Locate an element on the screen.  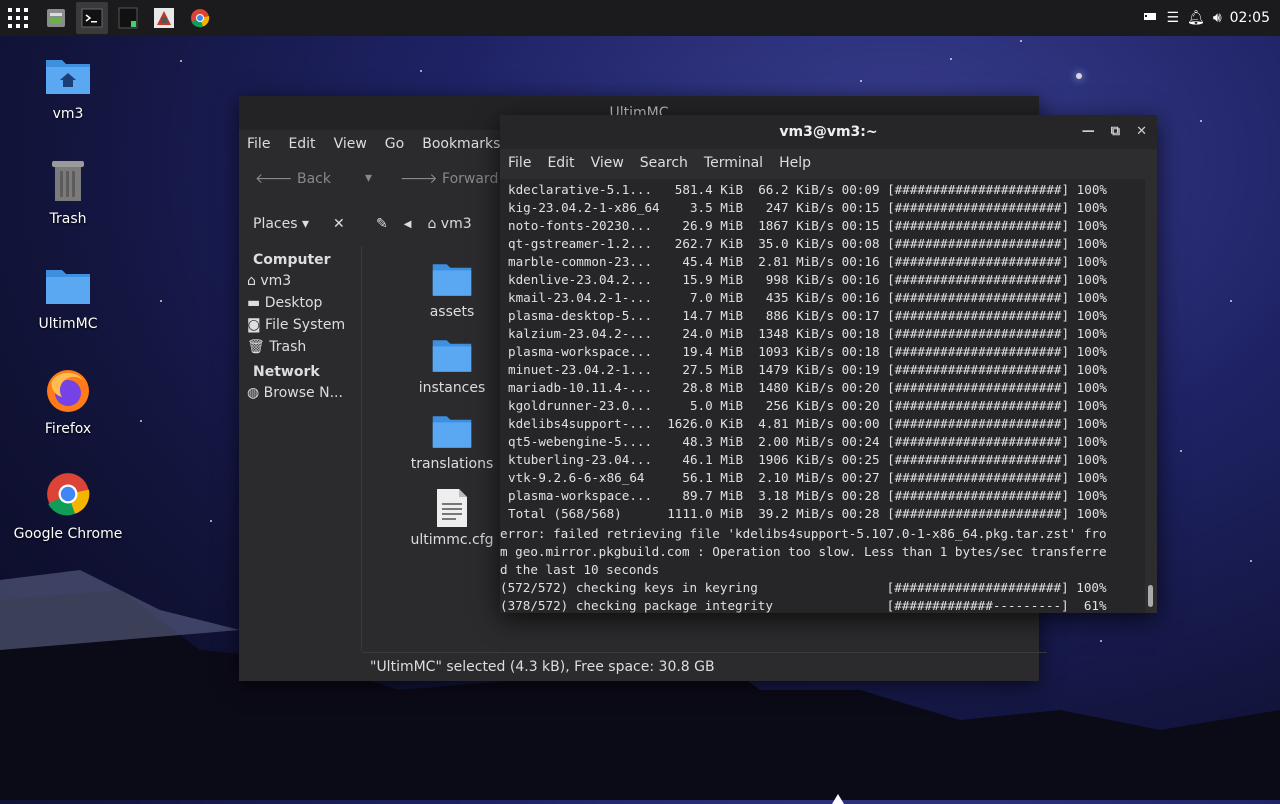
menu-terminal: Terminal is located at coordinates (733, 163).